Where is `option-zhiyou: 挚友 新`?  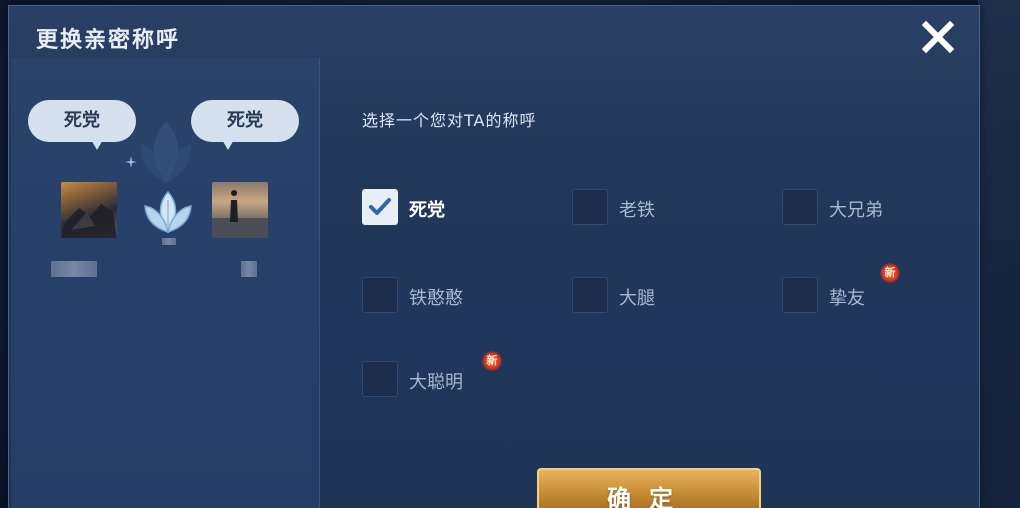 option-zhiyou: 挚友 新 is located at coordinates (857, 288).